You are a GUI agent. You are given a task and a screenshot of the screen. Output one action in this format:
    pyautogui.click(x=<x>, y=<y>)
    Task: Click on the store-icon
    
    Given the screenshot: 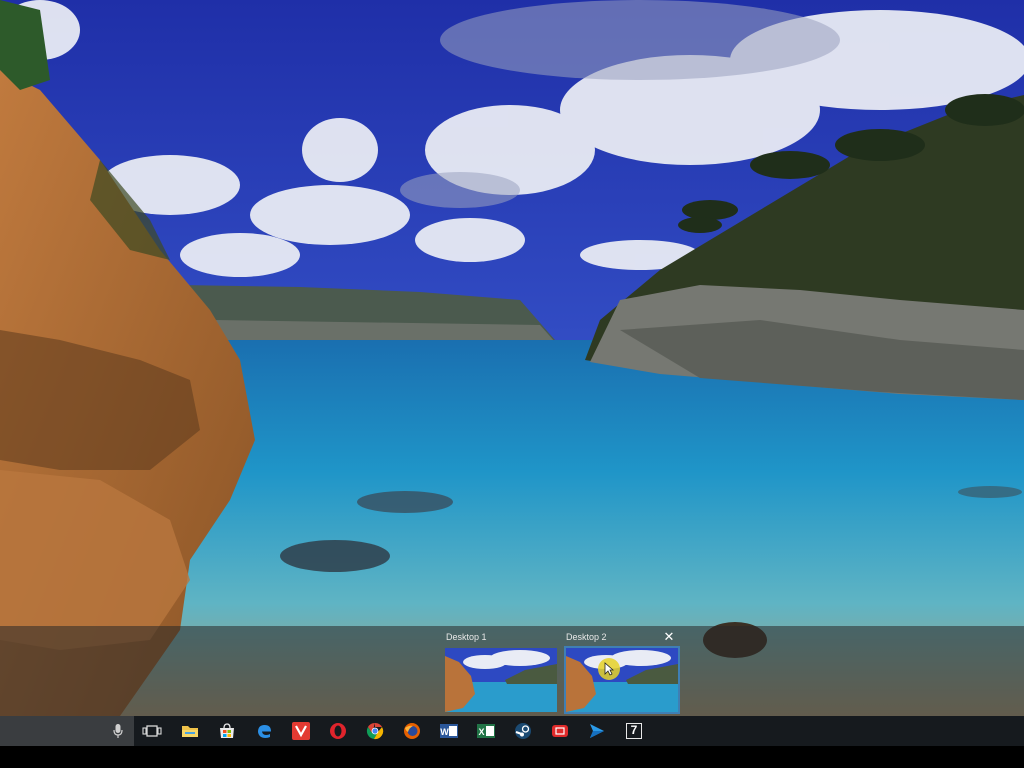 What is the action you would take?
    pyautogui.click(x=227, y=731)
    